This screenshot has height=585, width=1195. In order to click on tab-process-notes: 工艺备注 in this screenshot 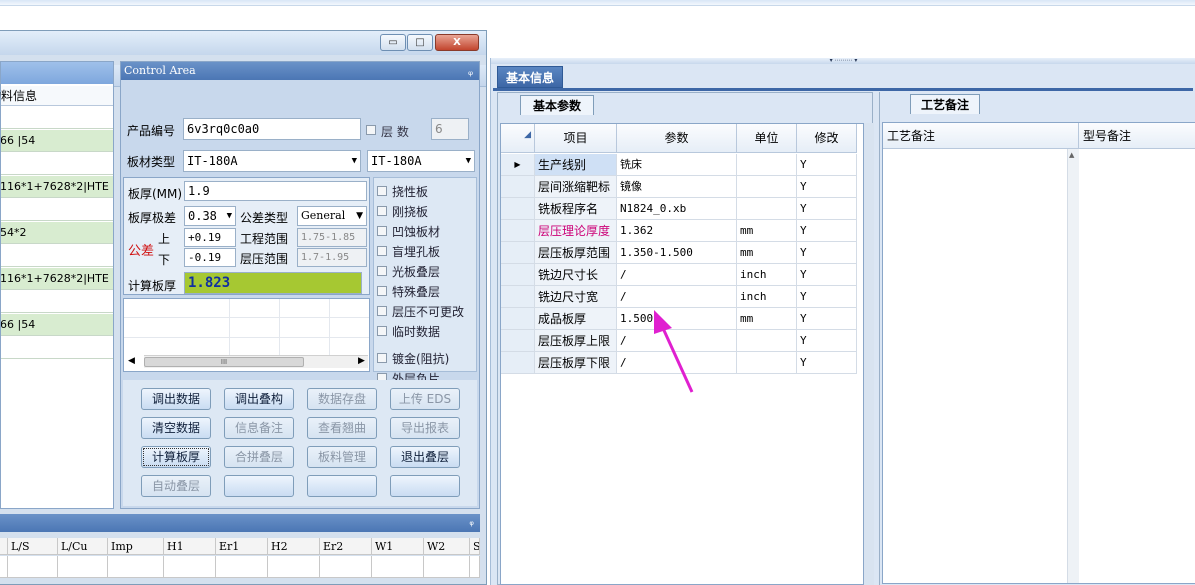, I will do `click(945, 104)`.